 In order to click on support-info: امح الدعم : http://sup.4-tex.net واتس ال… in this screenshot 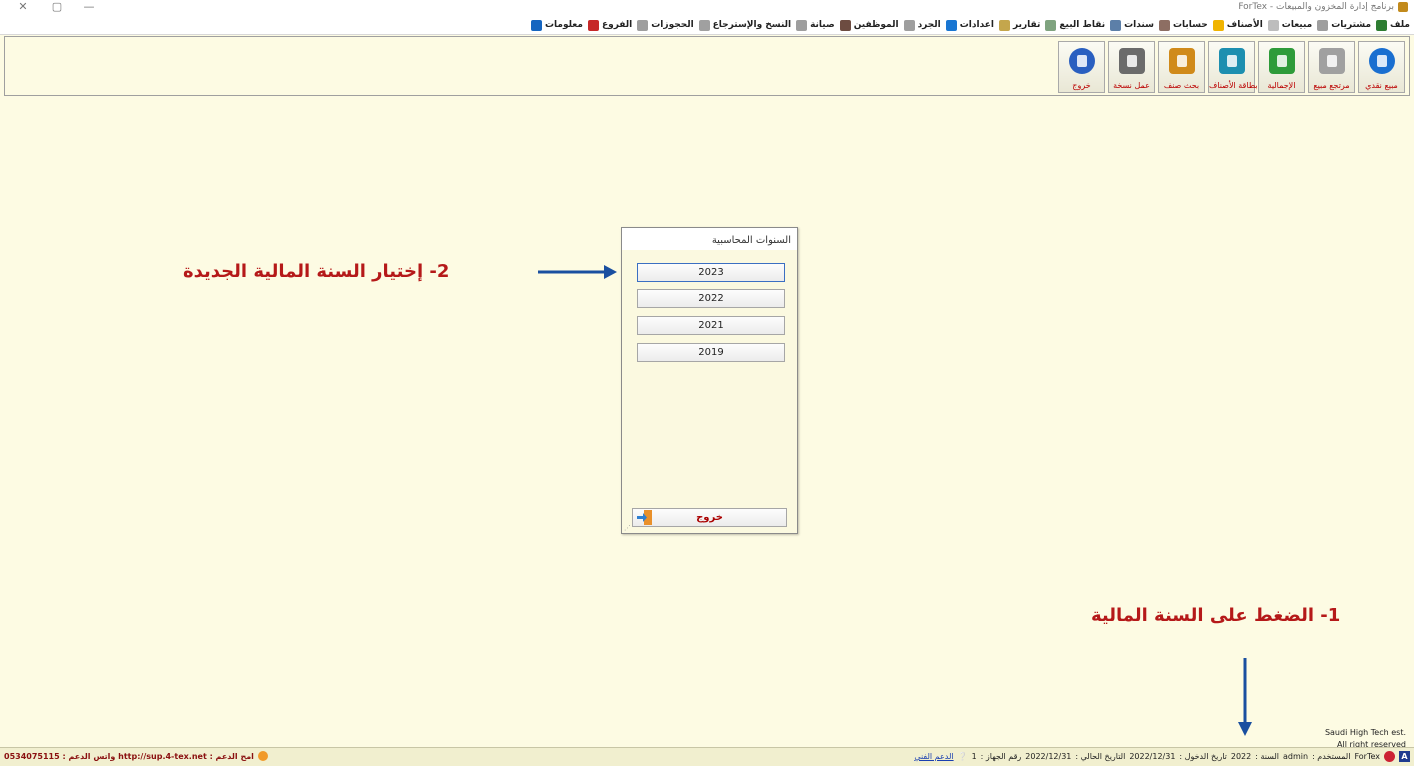, I will do `click(129, 756)`.